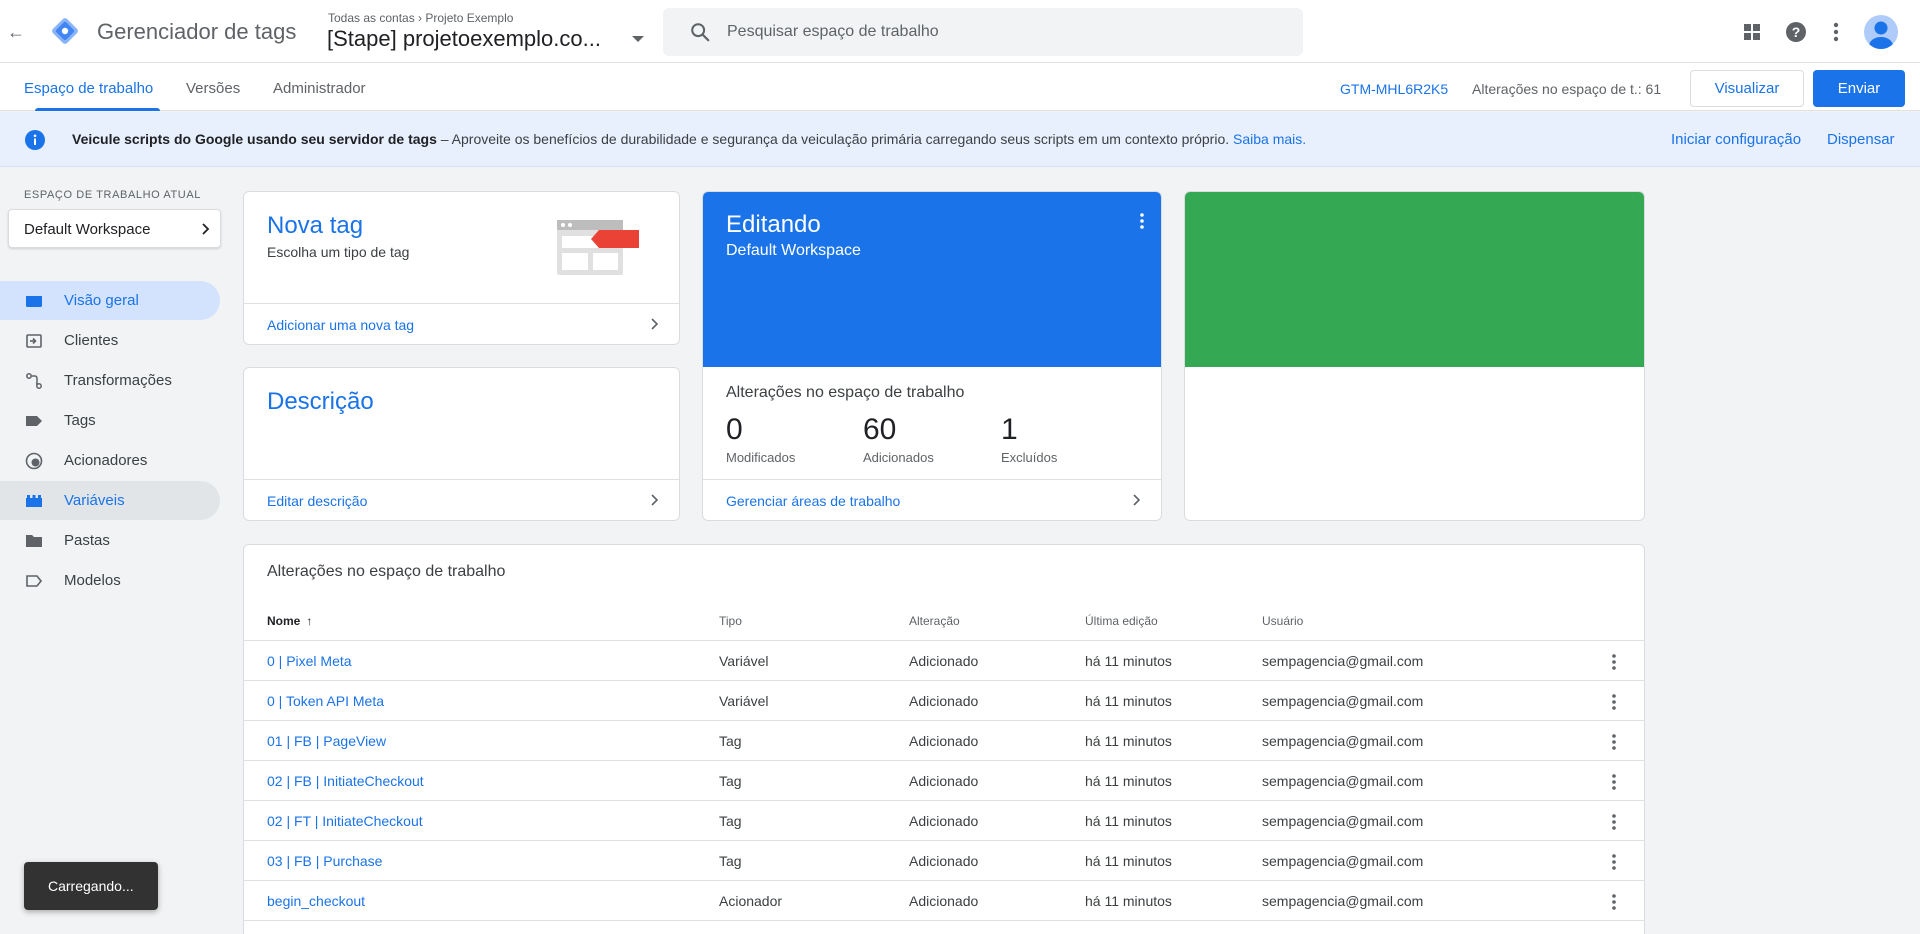 This screenshot has width=1920, height=934. I want to click on search-input, so click(1007, 32).